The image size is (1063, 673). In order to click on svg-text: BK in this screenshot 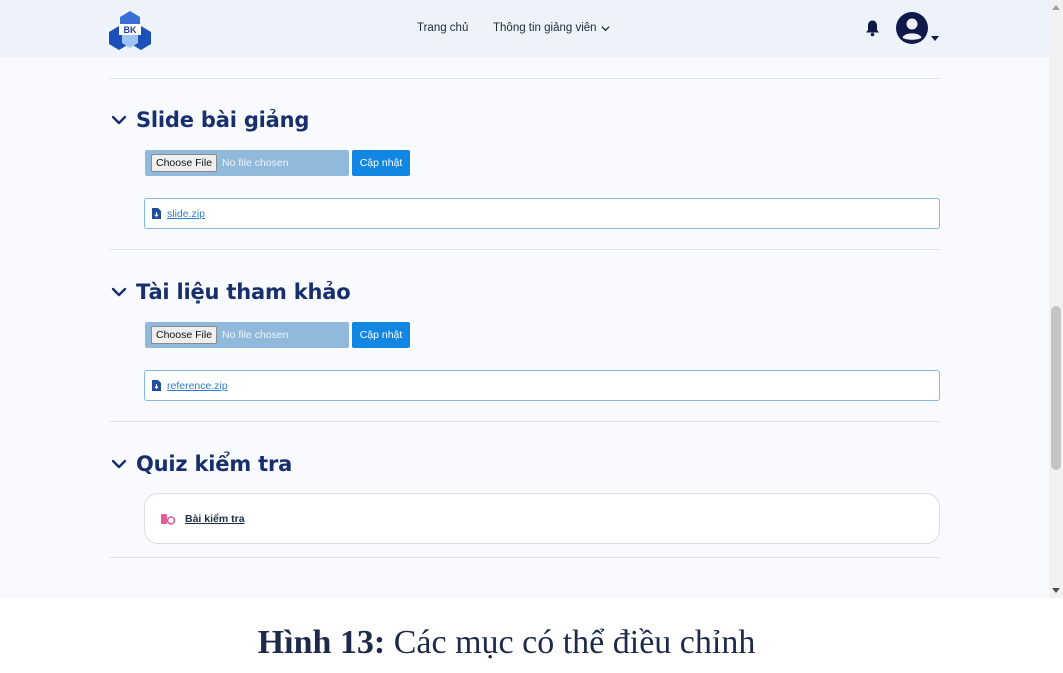, I will do `click(130, 30)`.